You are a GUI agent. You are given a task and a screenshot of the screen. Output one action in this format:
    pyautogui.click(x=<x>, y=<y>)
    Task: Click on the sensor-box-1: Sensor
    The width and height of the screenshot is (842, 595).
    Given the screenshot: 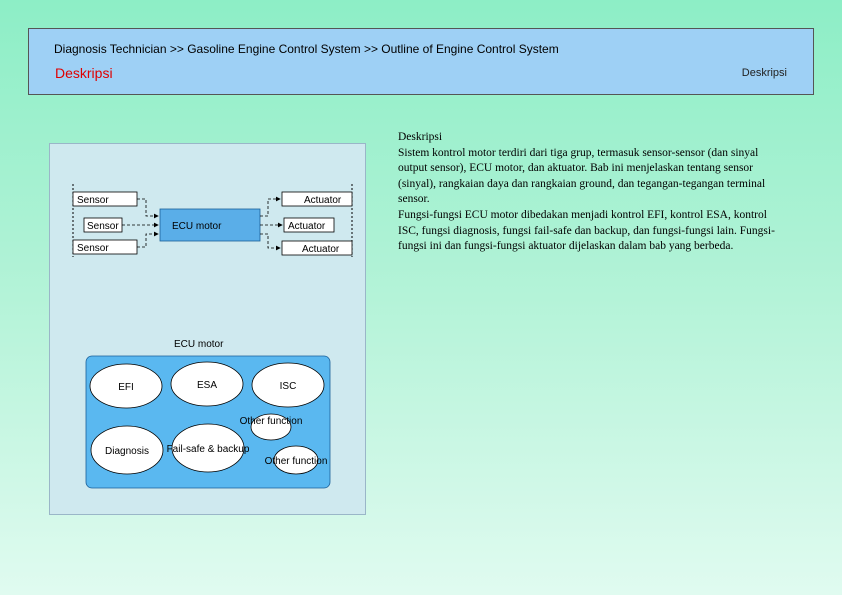 What is the action you would take?
    pyautogui.click(x=105, y=199)
    